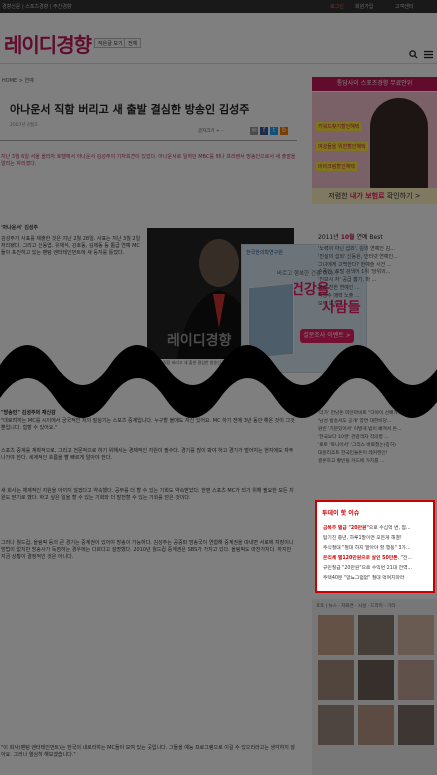  What do you see at coordinates (367, 196) in the screenshot?
I see `insurance-ad-highlight: 내가 보험료` at bounding box center [367, 196].